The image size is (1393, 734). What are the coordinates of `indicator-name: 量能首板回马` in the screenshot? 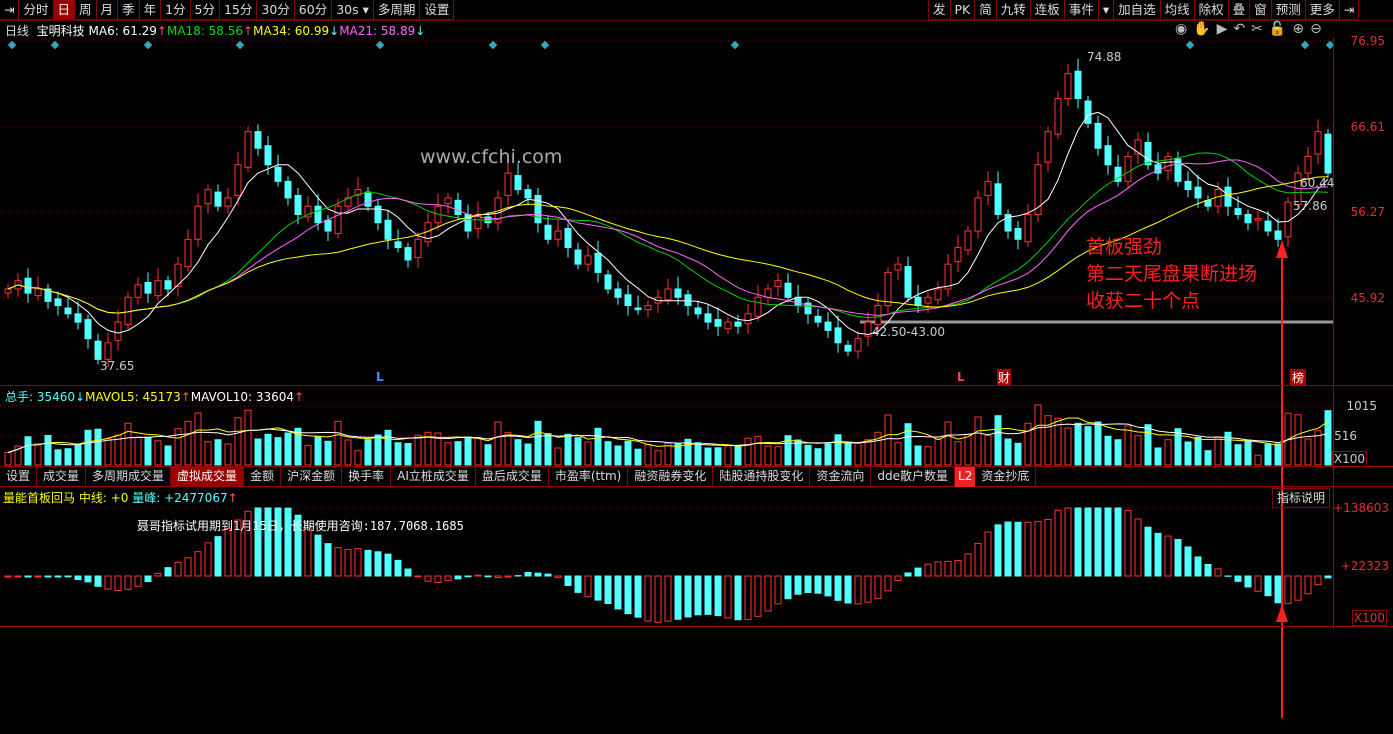 It's located at (39, 498).